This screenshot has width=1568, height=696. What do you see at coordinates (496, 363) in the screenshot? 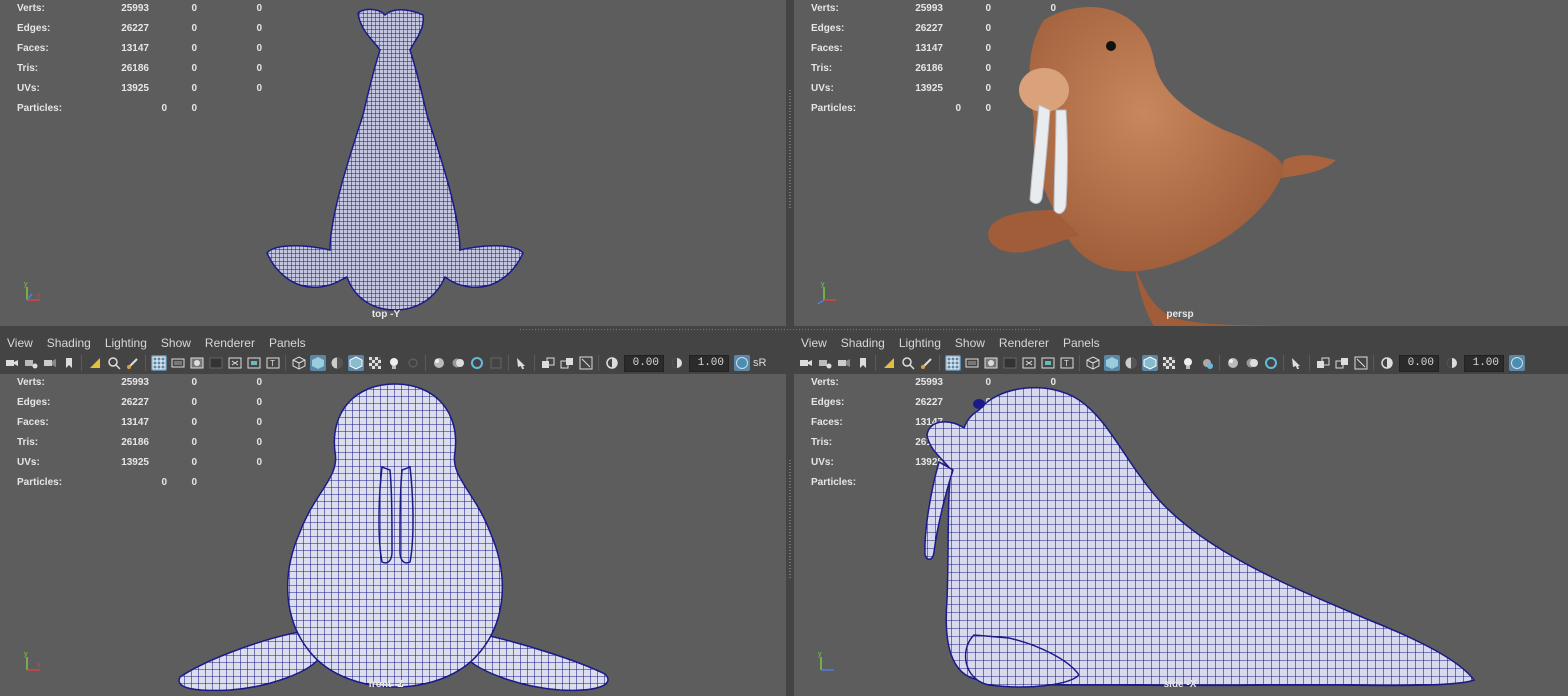
I see `isolate-select-icon` at bounding box center [496, 363].